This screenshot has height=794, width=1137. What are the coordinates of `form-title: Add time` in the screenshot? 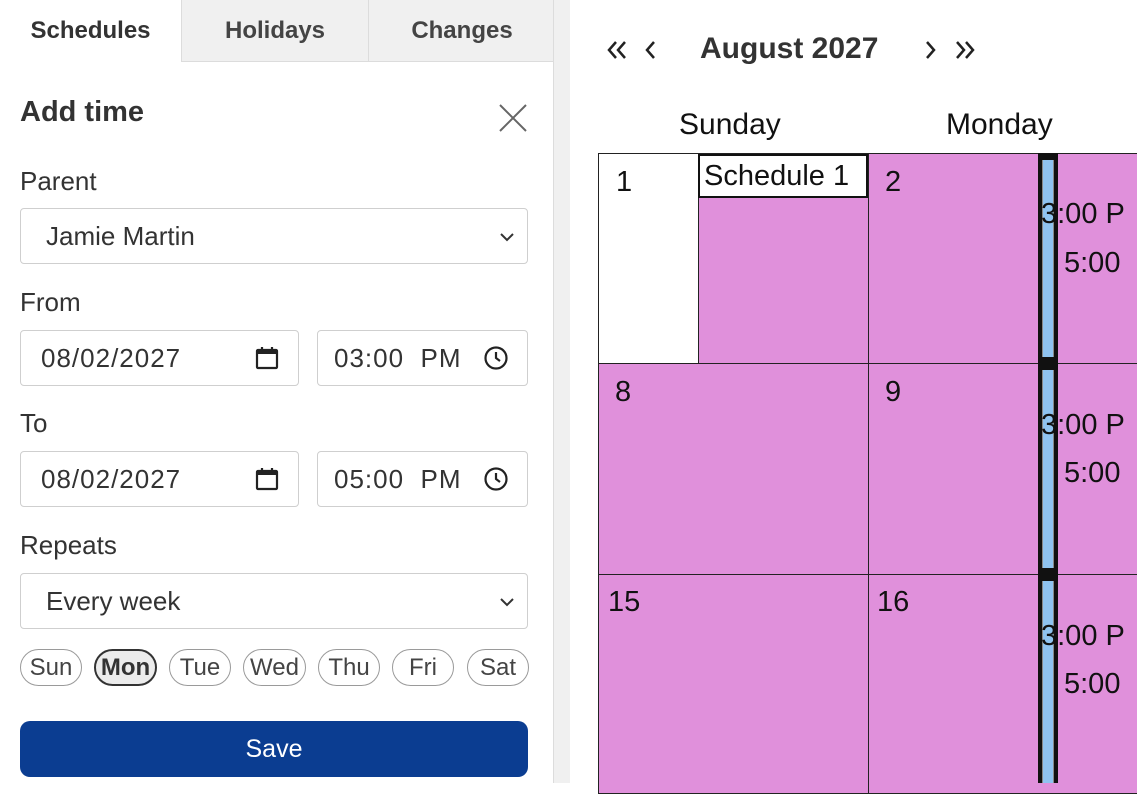 It's located at (82, 112).